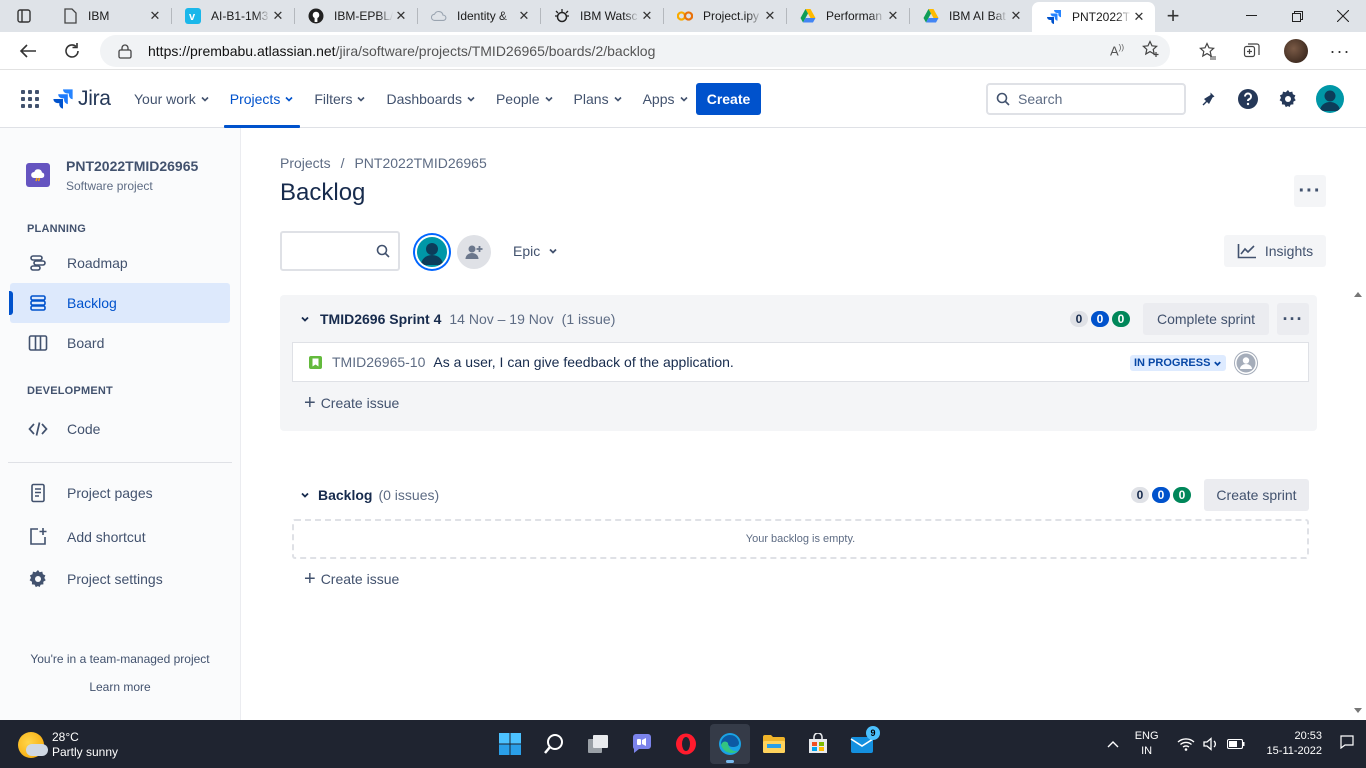  I want to click on backlog-search, so click(340, 251).